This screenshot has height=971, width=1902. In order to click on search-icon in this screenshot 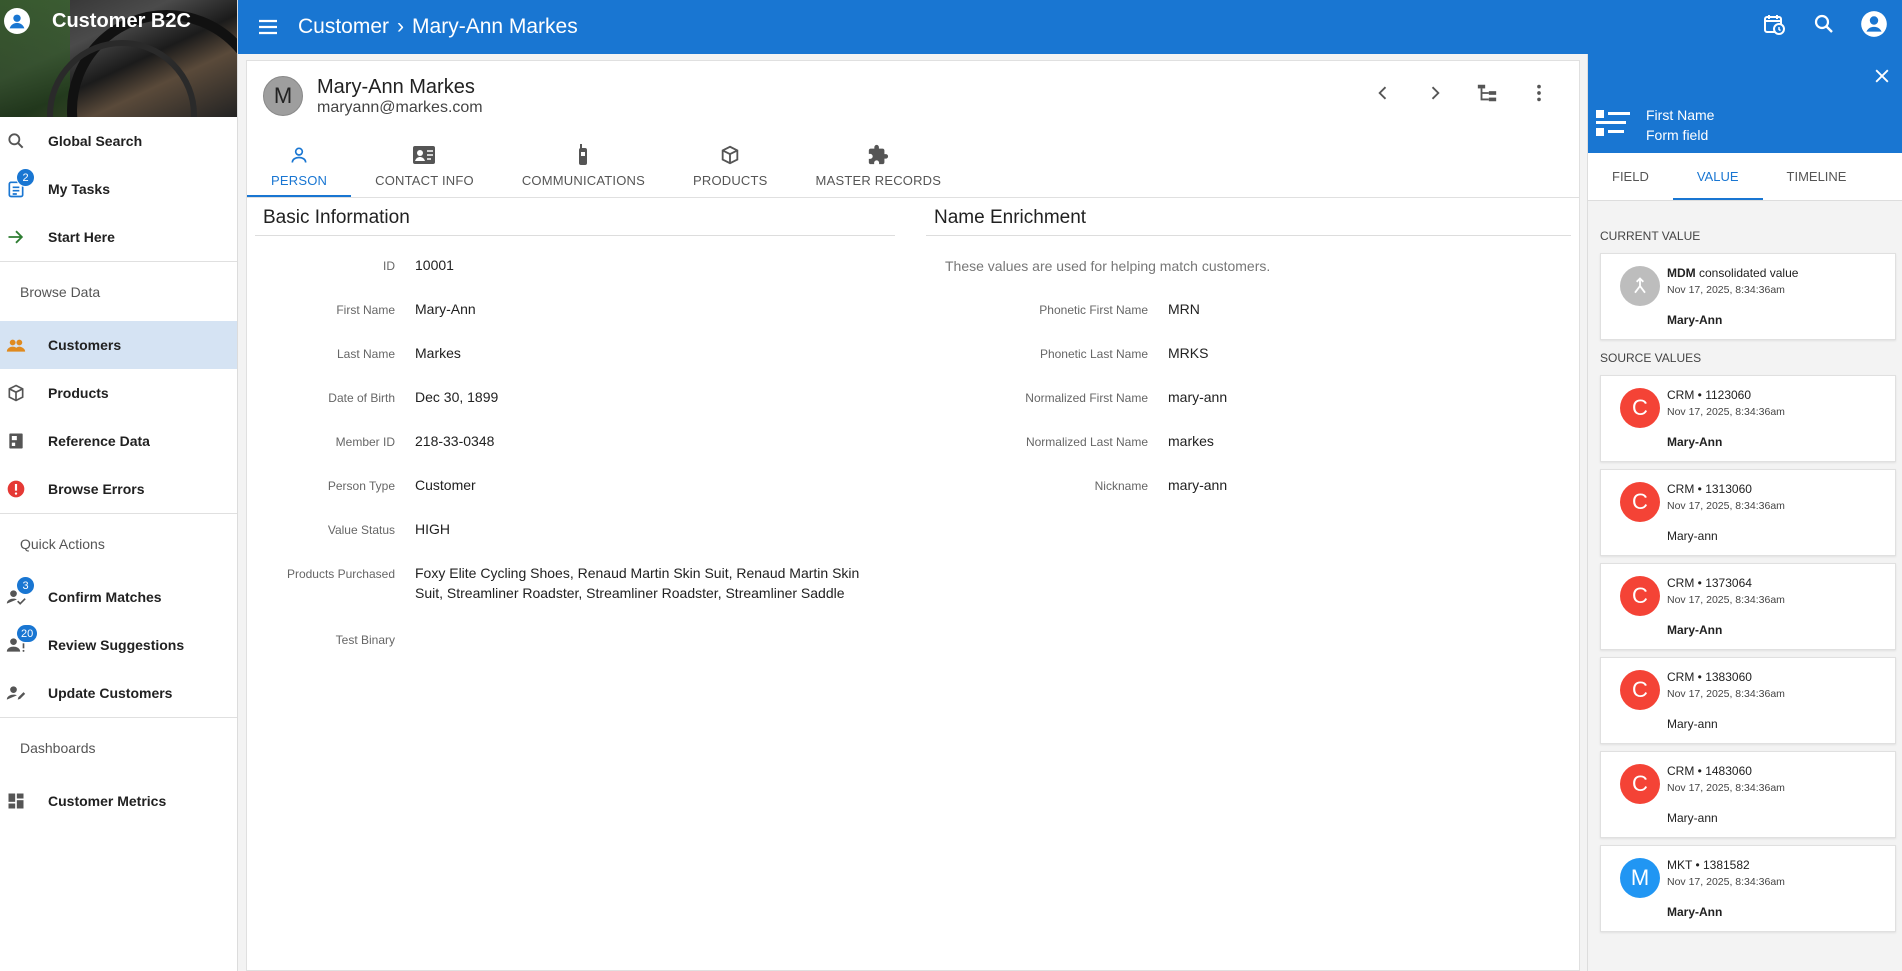, I will do `click(1824, 24)`.